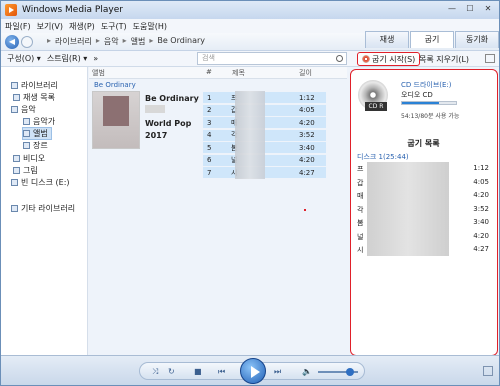 This screenshot has height=386, width=500. What do you see at coordinates (488, 371) in the screenshot?
I see `switch-to-now-playing-icon` at bounding box center [488, 371].